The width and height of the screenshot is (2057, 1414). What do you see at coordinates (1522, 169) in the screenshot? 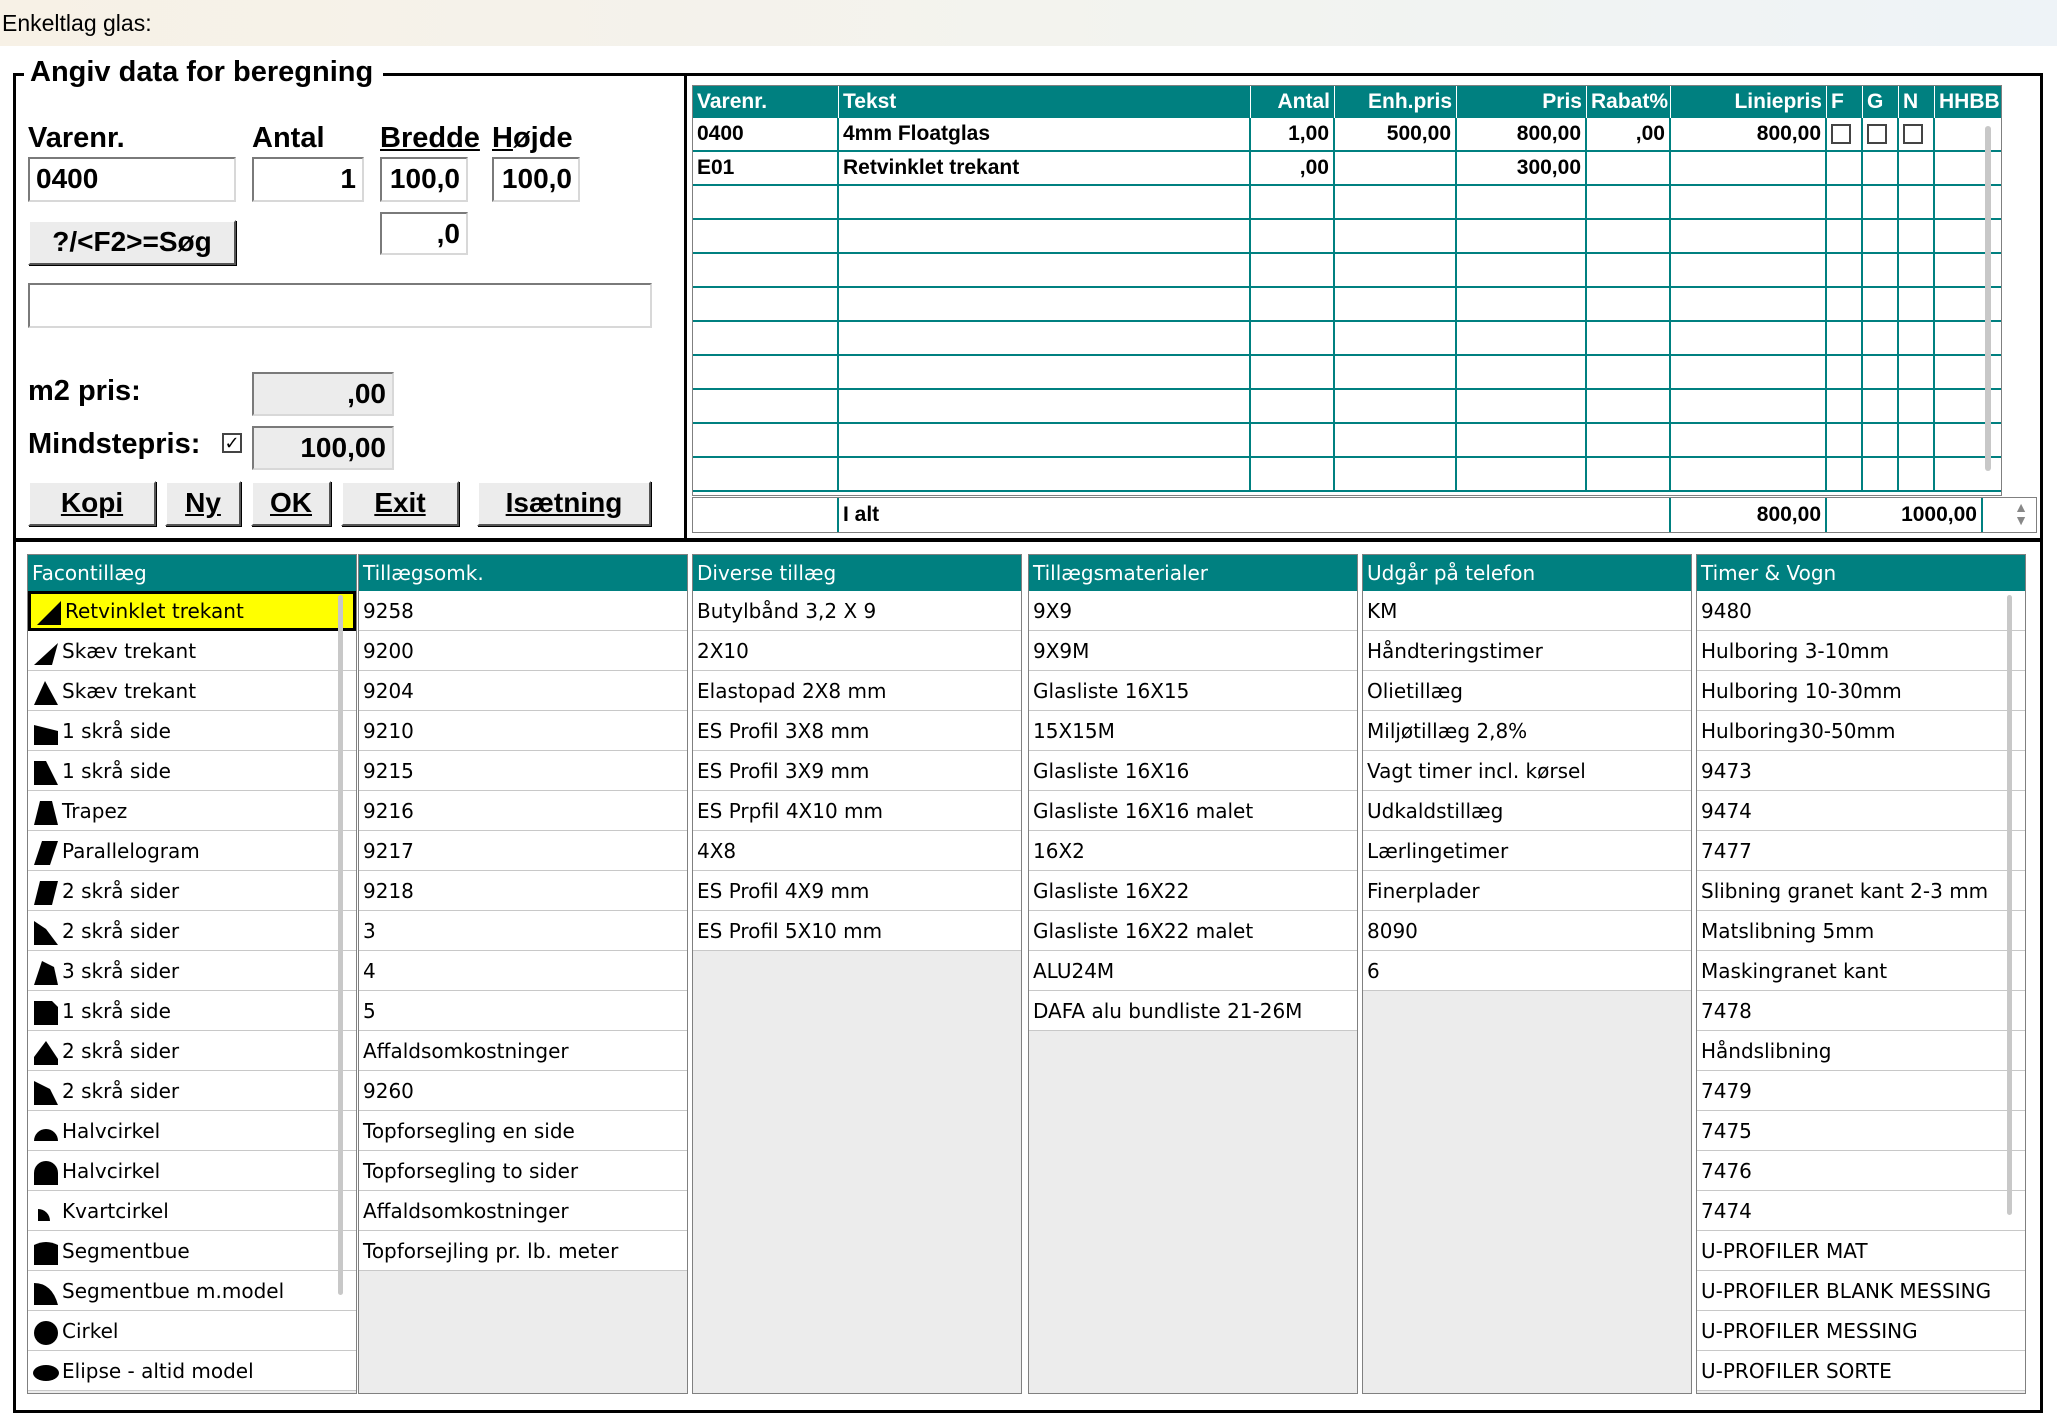
I see `grid-cell: 300,00` at bounding box center [1522, 169].